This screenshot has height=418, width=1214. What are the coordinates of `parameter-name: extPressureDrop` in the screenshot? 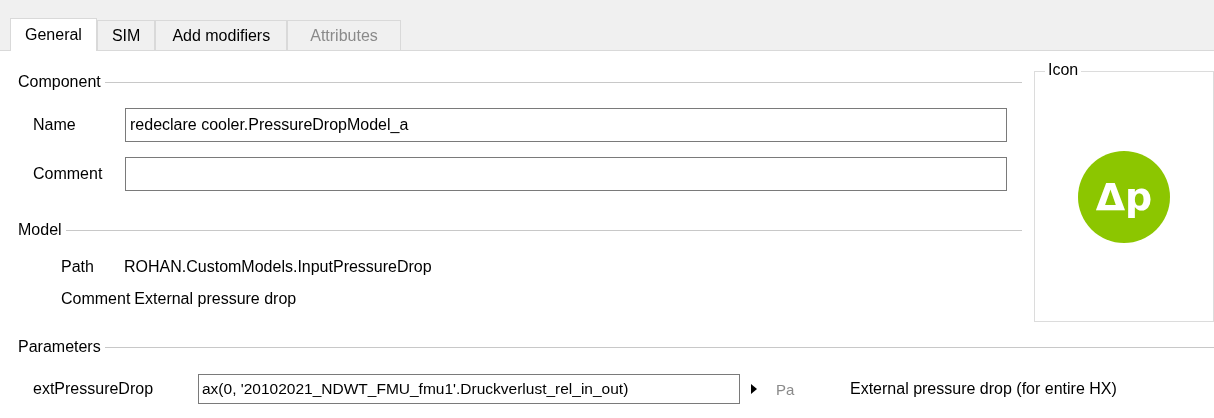 It's located at (93, 389).